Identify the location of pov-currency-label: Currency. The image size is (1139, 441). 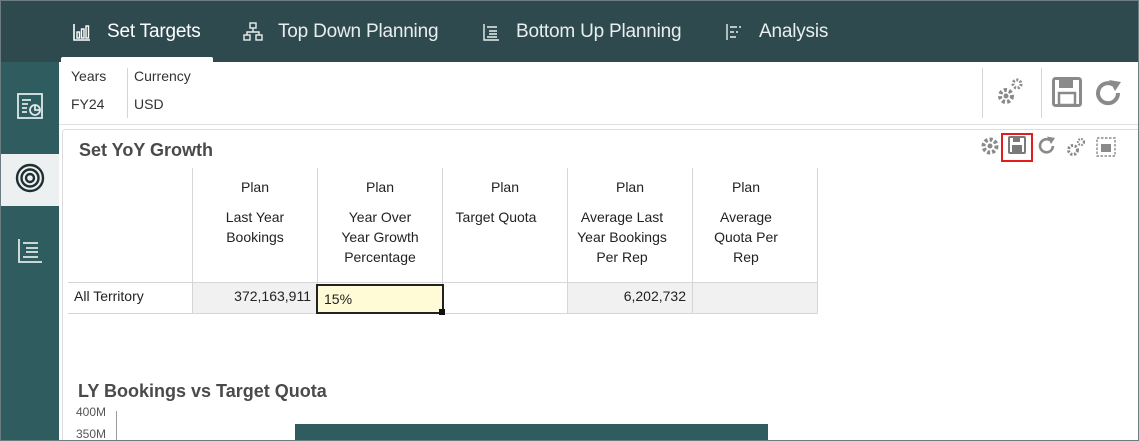
(162, 76).